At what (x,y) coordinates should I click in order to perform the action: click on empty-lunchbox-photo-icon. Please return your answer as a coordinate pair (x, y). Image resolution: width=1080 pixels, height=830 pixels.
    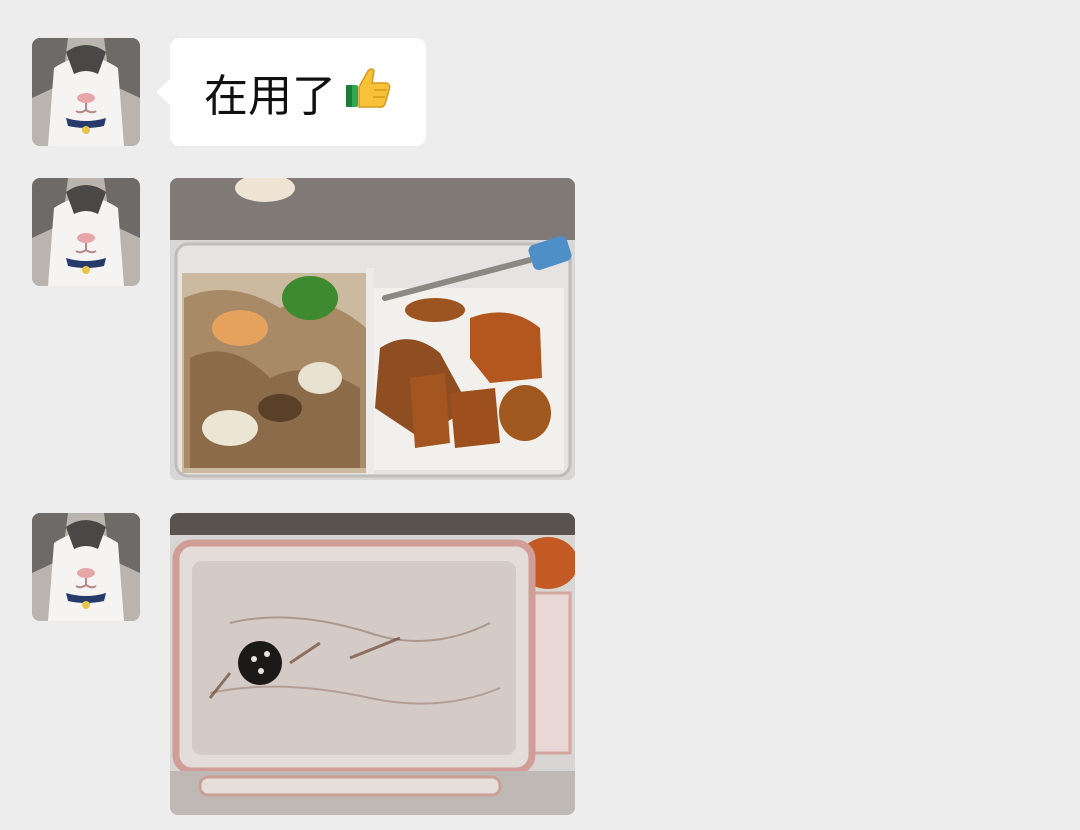
    Looking at the image, I should click on (372, 664).